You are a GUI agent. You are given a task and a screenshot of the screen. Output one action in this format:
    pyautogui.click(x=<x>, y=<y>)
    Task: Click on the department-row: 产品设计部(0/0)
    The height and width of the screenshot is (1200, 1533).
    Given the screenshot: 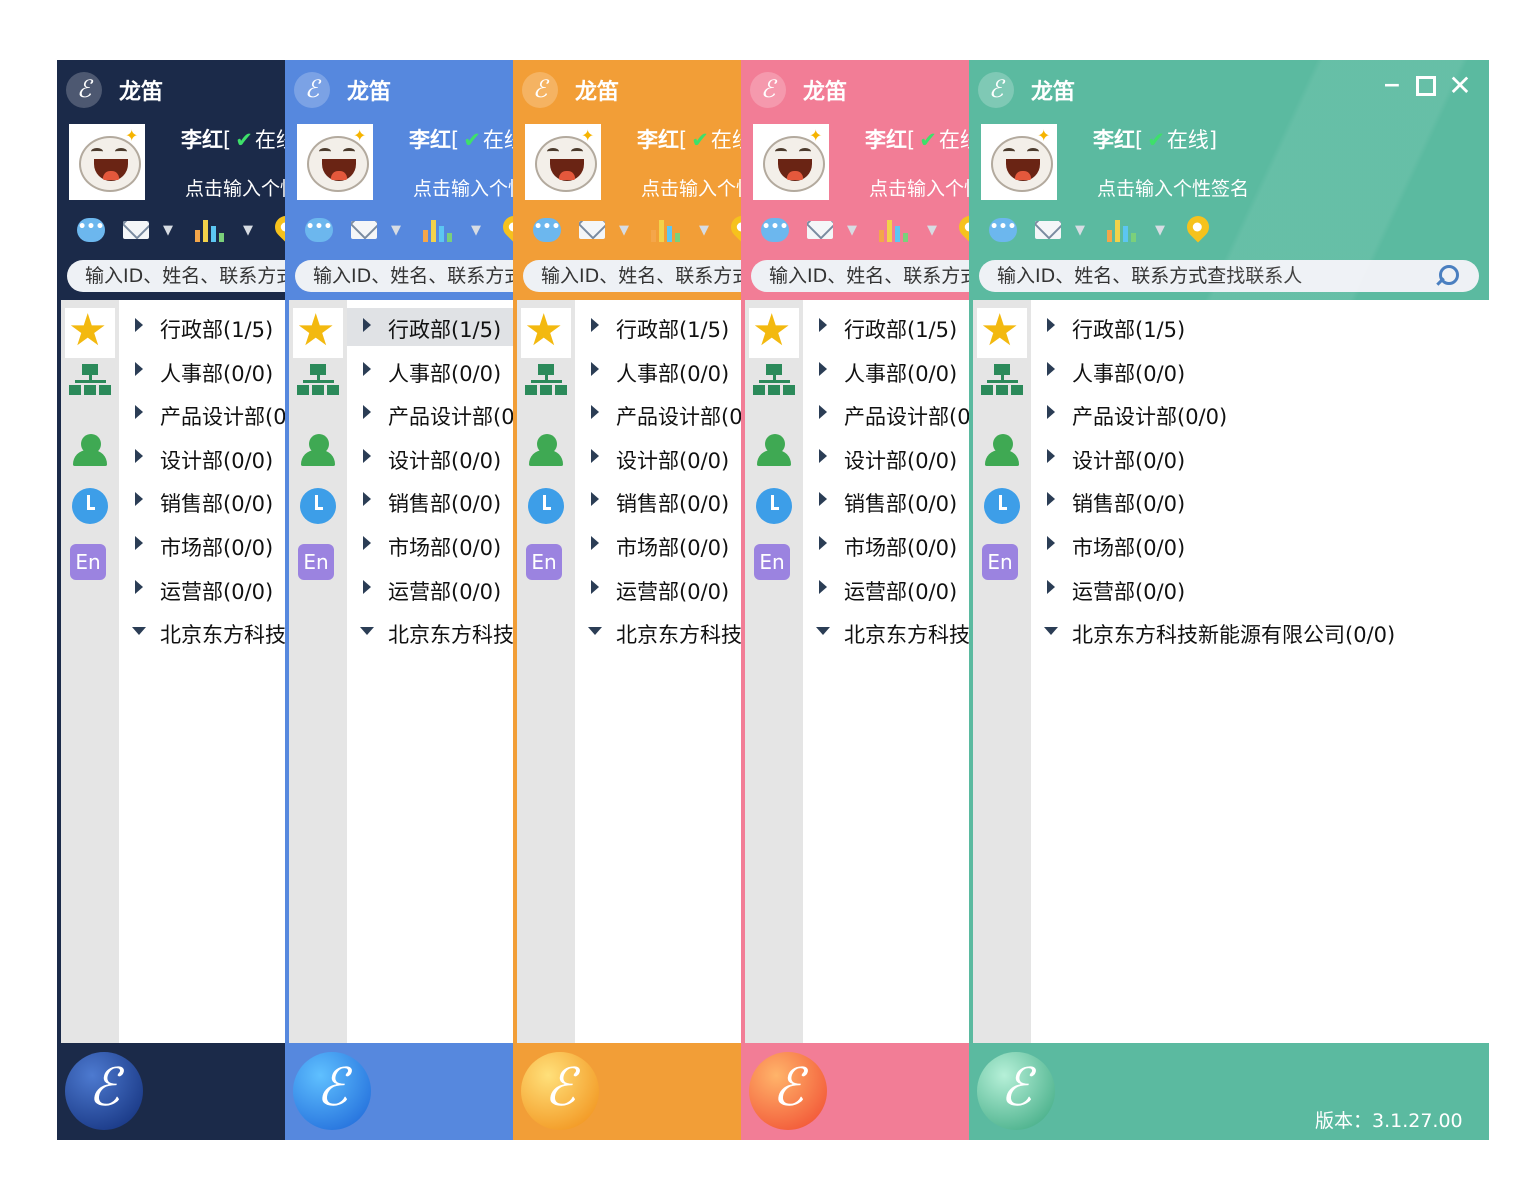 What is the action you would take?
    pyautogui.click(x=430, y=414)
    